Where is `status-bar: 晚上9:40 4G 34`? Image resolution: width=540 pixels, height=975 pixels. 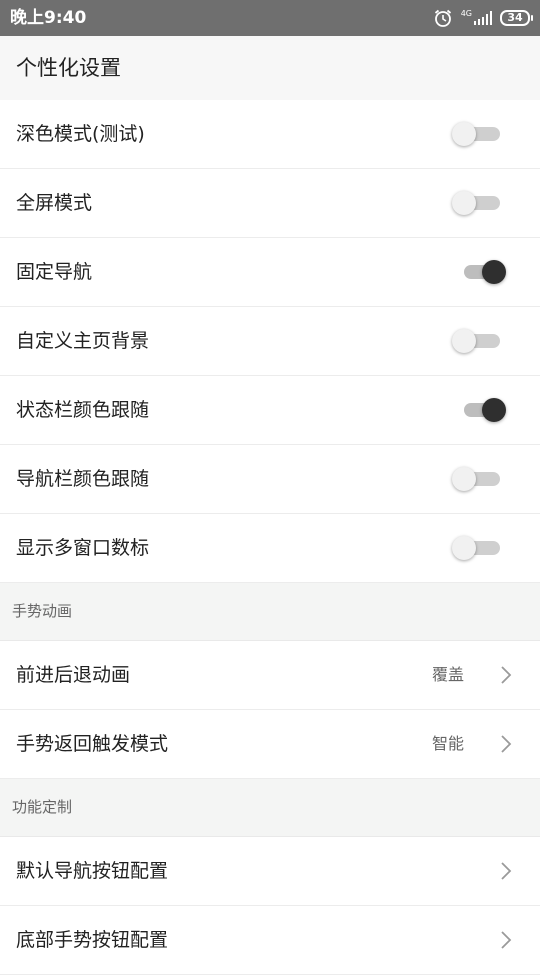 status-bar: 晚上9:40 4G 34 is located at coordinates (270, 18).